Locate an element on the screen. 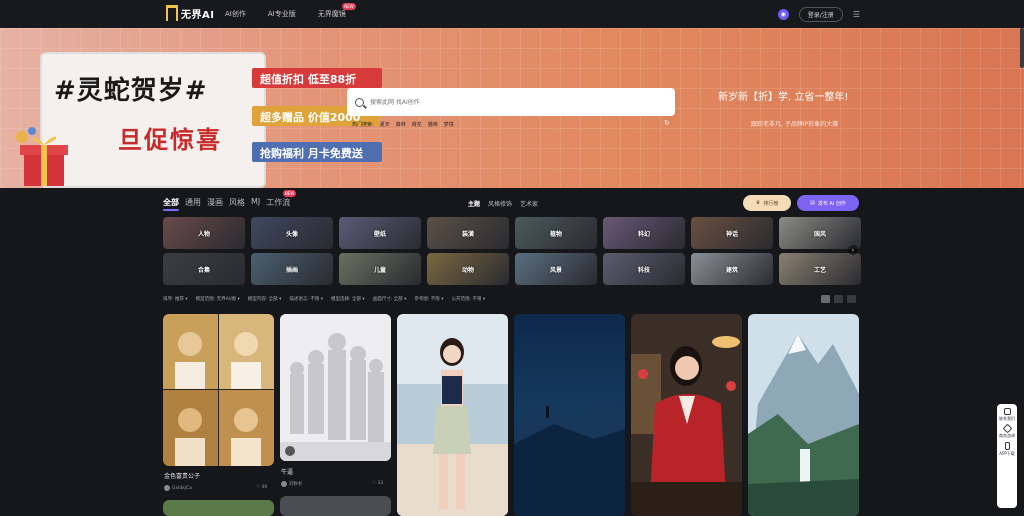  style-tile-label: 人物 is located at coordinates (203, 234).